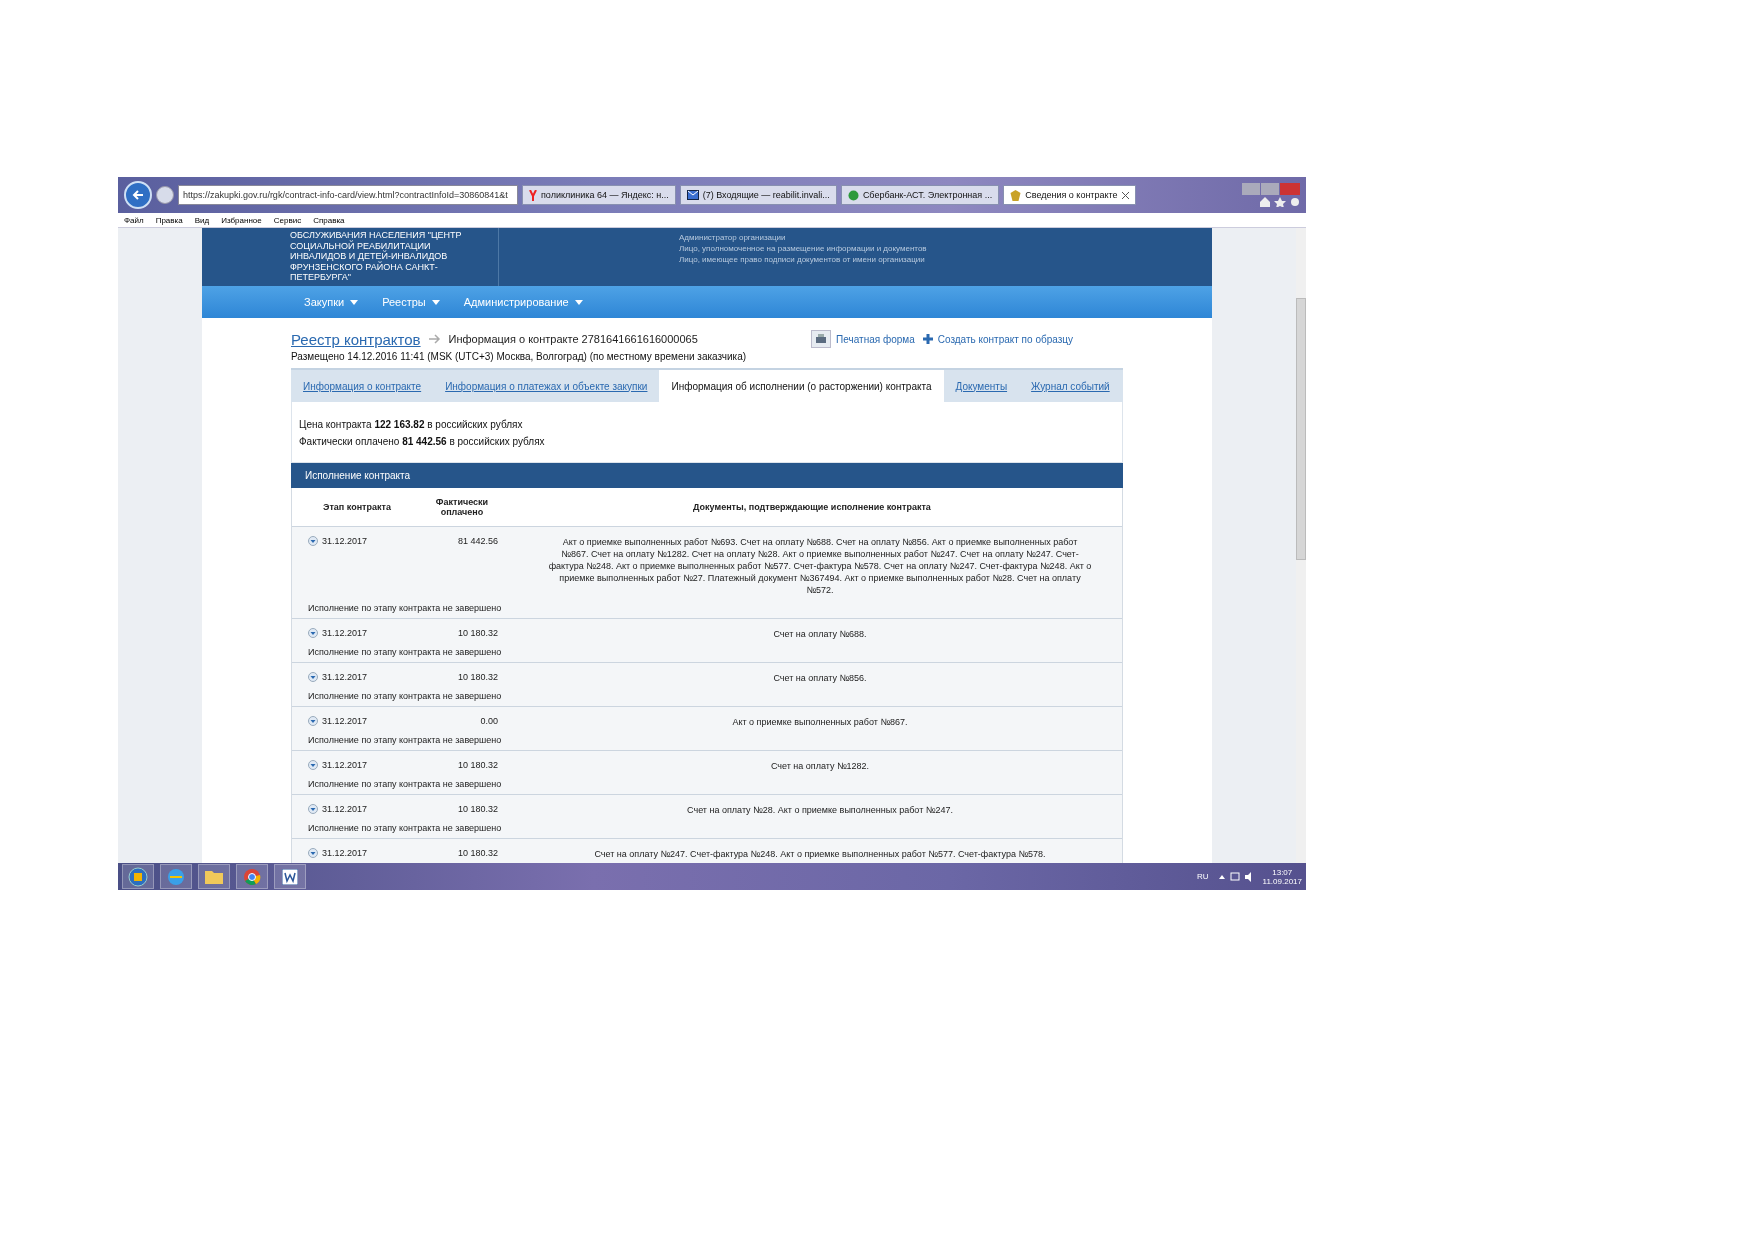 Image resolution: width=1754 pixels, height=1240 pixels. I want to click on emblem-icon, so click(1016, 195).